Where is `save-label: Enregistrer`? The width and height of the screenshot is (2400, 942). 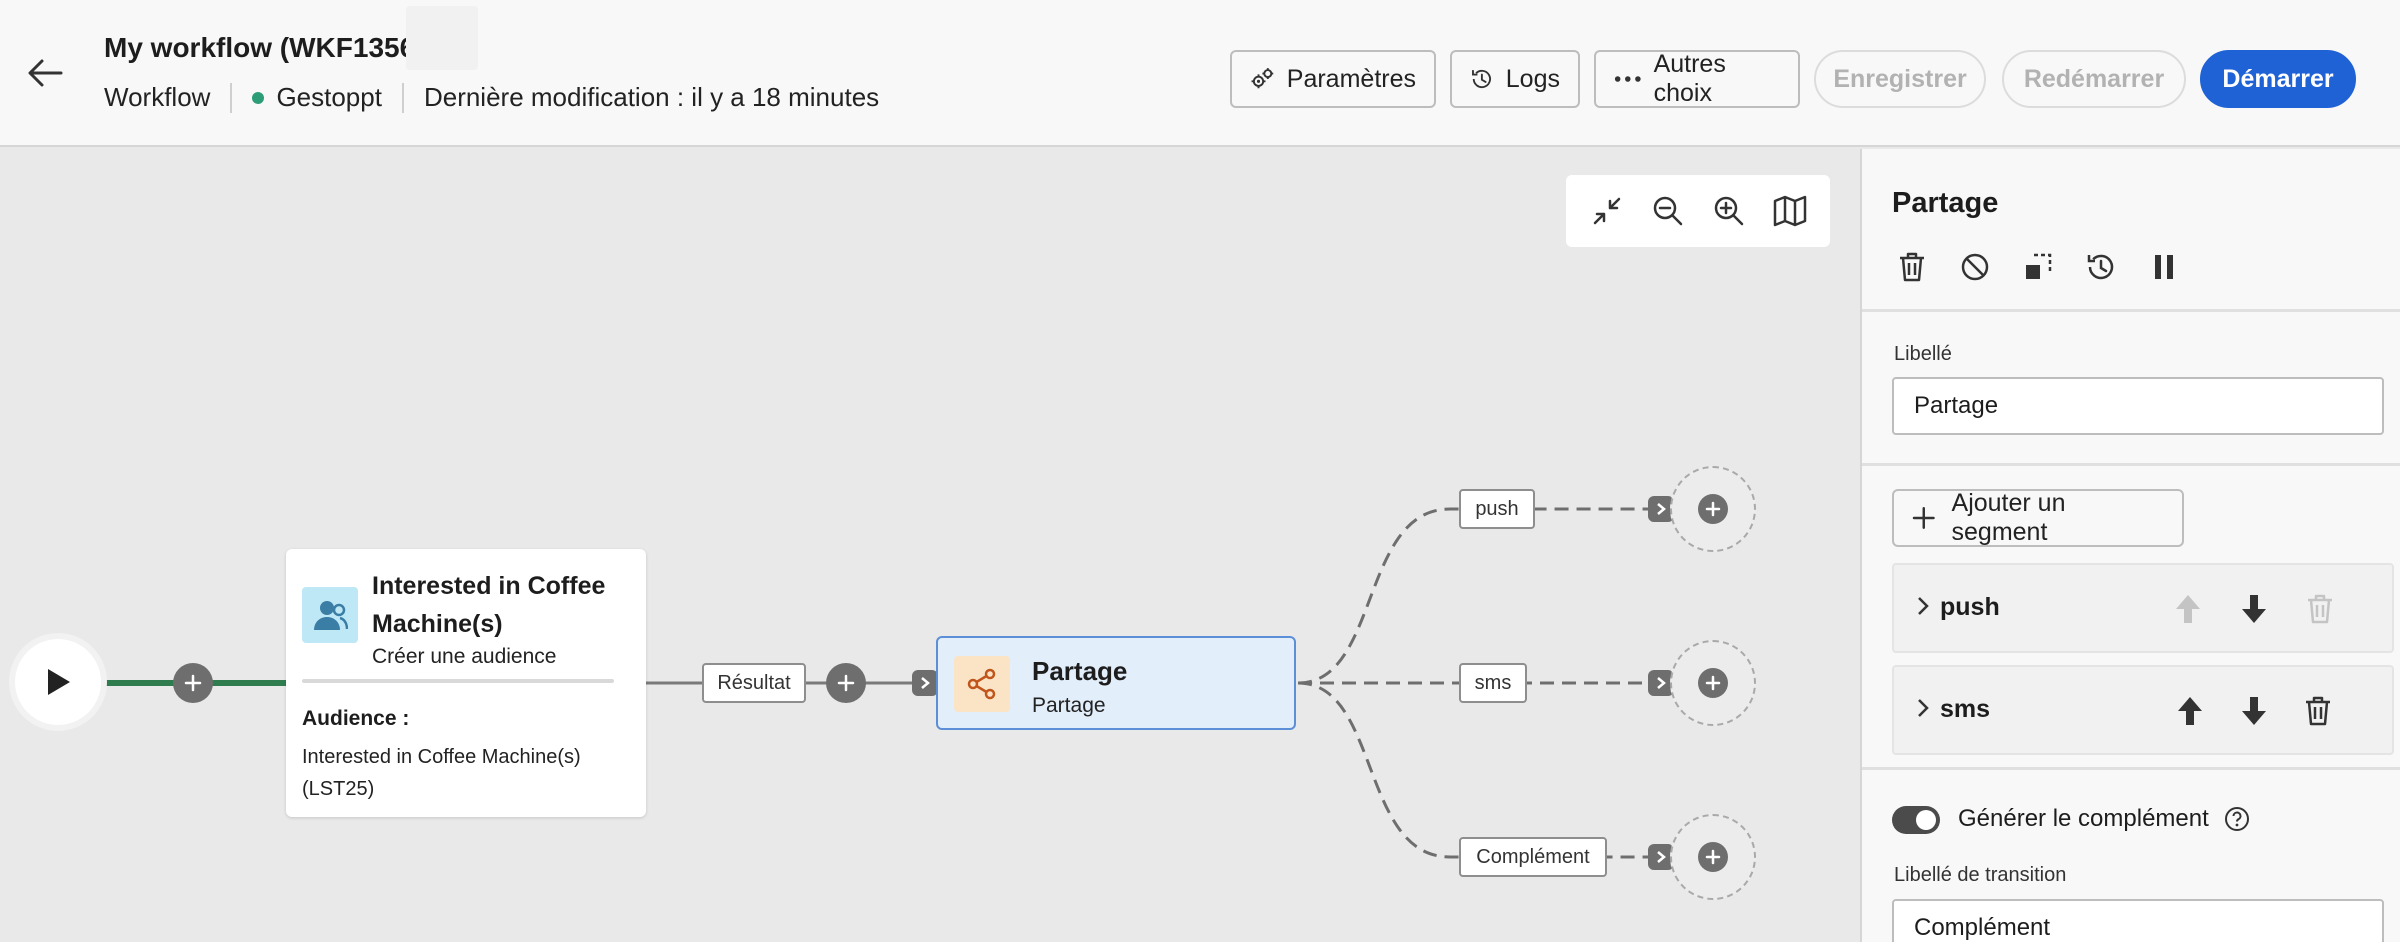
save-label: Enregistrer is located at coordinates (1900, 78).